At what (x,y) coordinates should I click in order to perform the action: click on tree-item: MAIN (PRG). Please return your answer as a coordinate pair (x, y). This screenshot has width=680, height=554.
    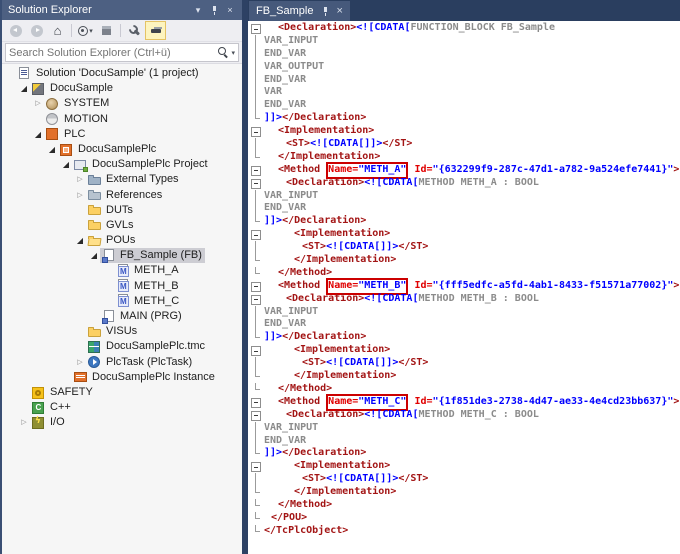
    Looking at the image, I should click on (122, 316).